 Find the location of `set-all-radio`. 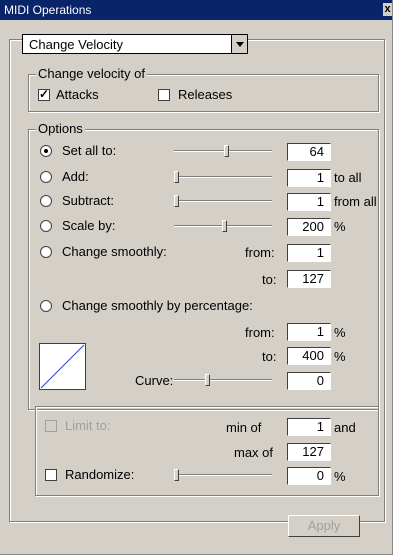

set-all-radio is located at coordinates (46, 151).